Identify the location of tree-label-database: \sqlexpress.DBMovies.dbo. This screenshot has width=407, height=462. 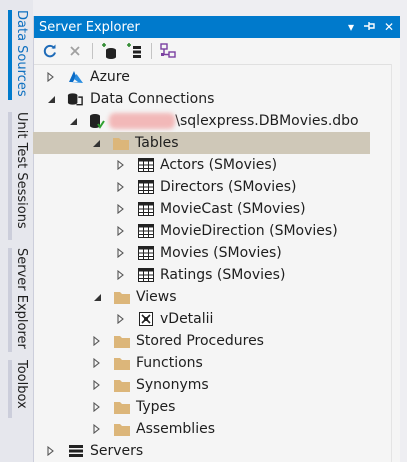
(267, 121).